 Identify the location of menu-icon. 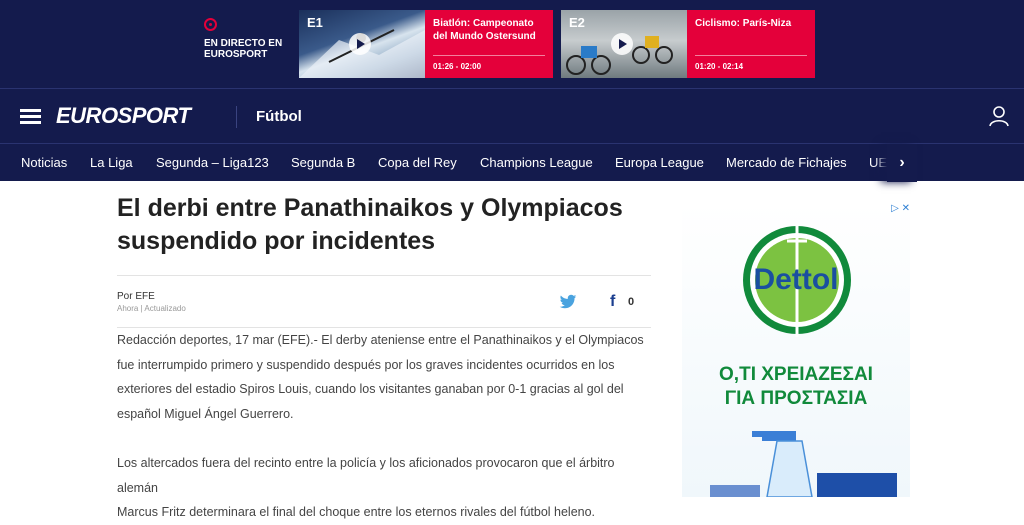
(30, 117).